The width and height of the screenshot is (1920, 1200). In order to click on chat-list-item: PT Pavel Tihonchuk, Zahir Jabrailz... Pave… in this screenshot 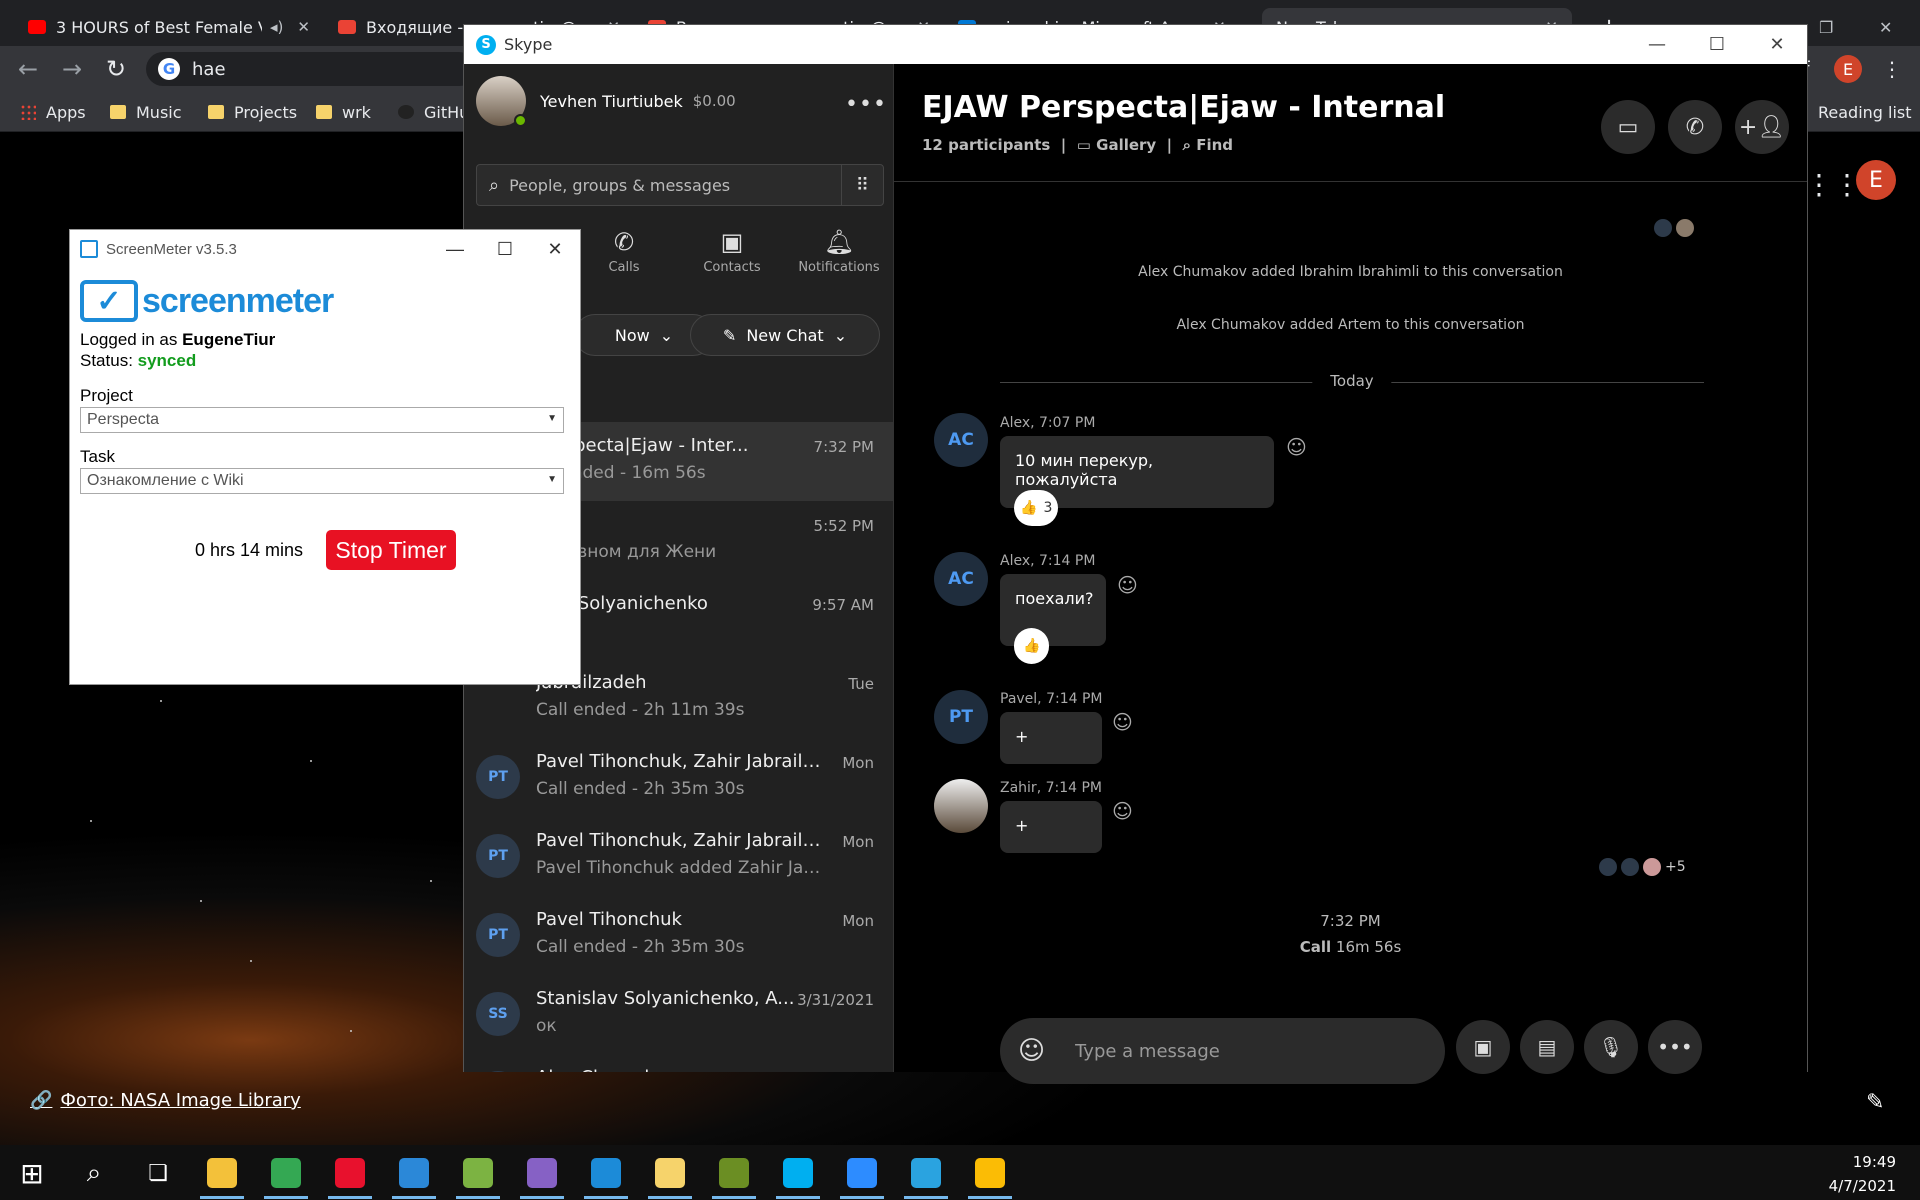, I will do `click(678, 856)`.